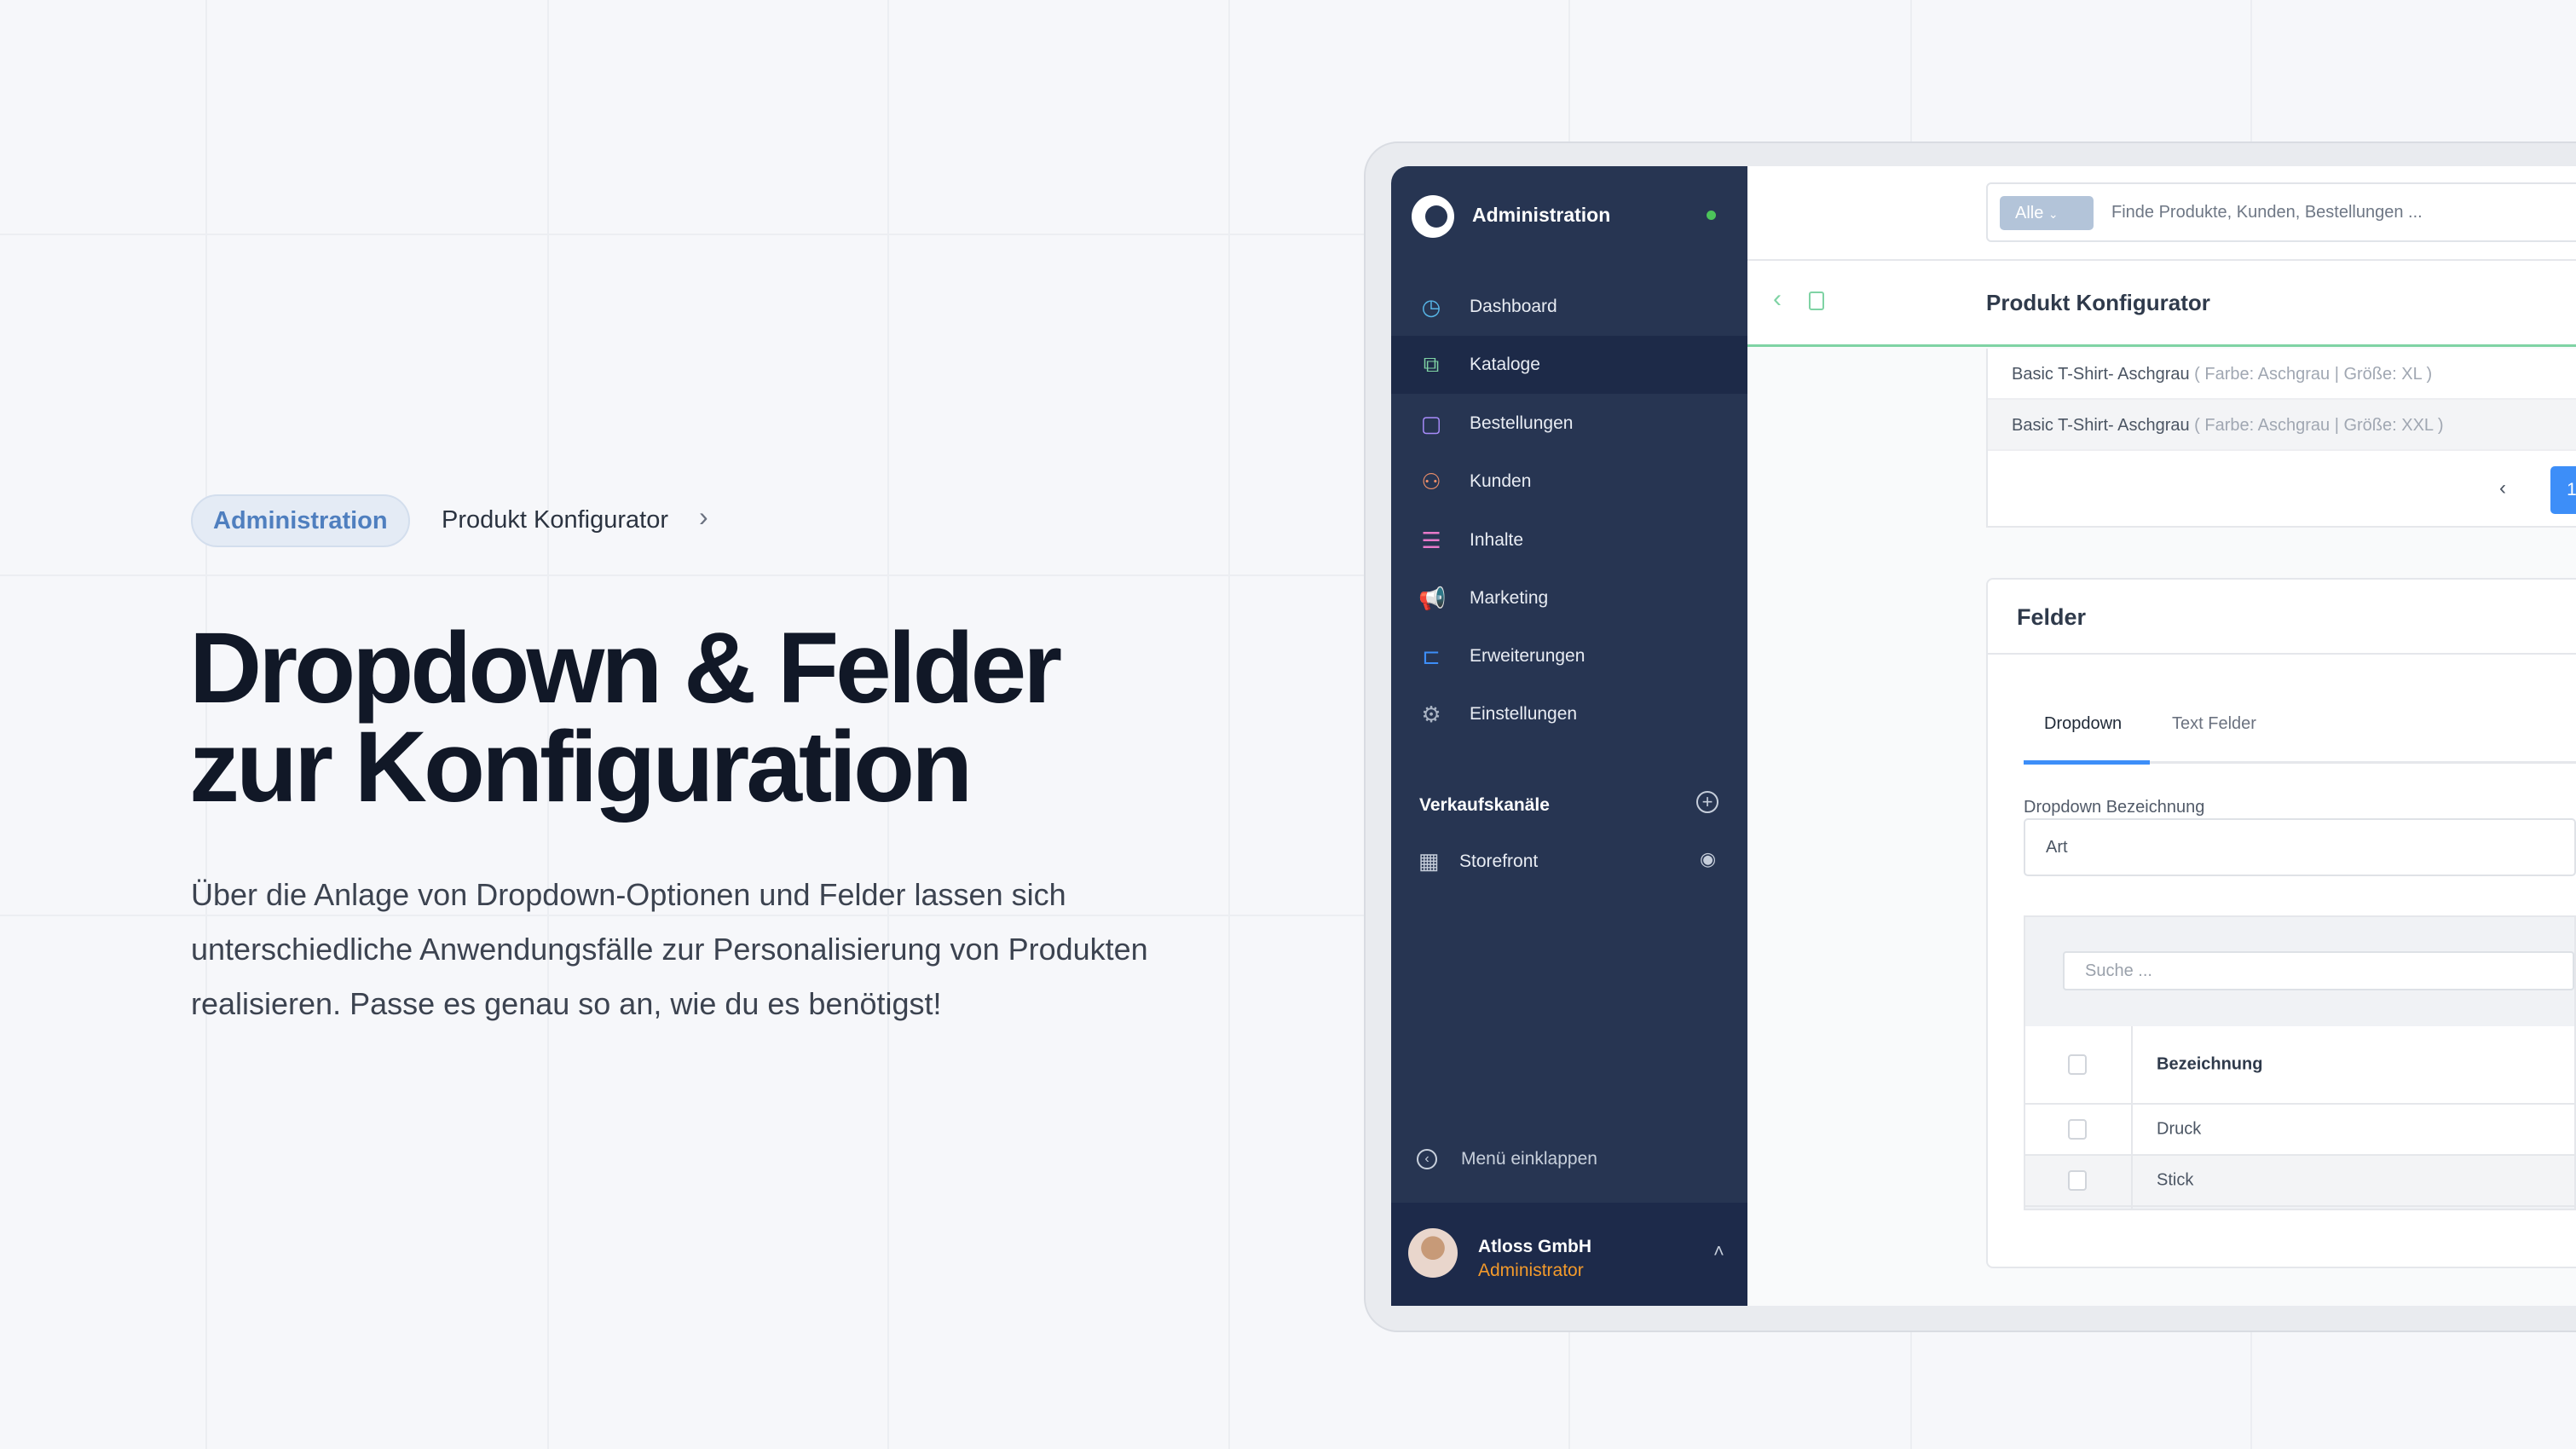 The image size is (2576, 1449). Describe the element at coordinates (1569, 307) in the screenshot. I see `sidebar-item-dashboard: ◷ Dashboard` at that location.